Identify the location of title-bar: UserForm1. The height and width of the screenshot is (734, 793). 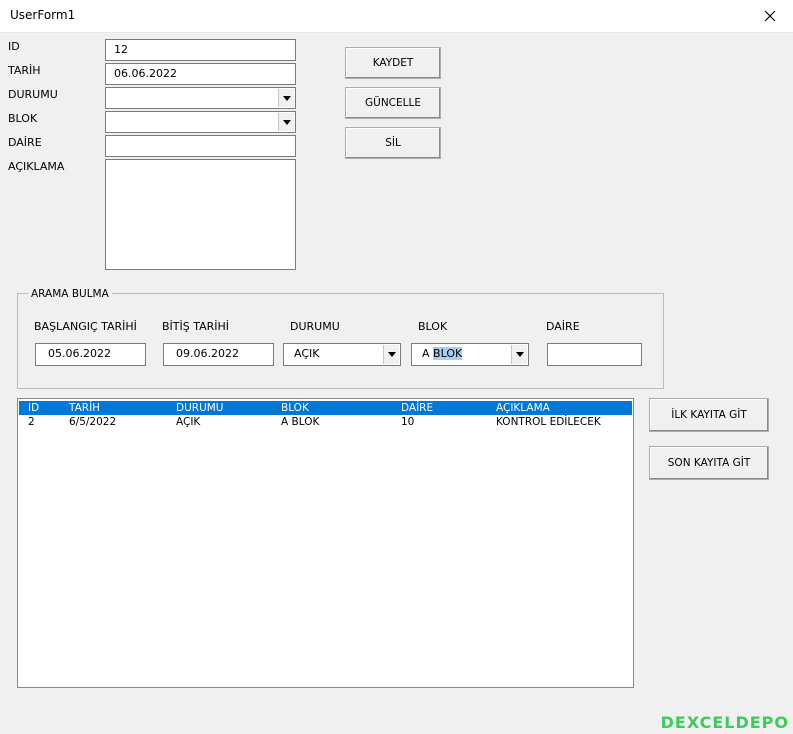
(396, 16).